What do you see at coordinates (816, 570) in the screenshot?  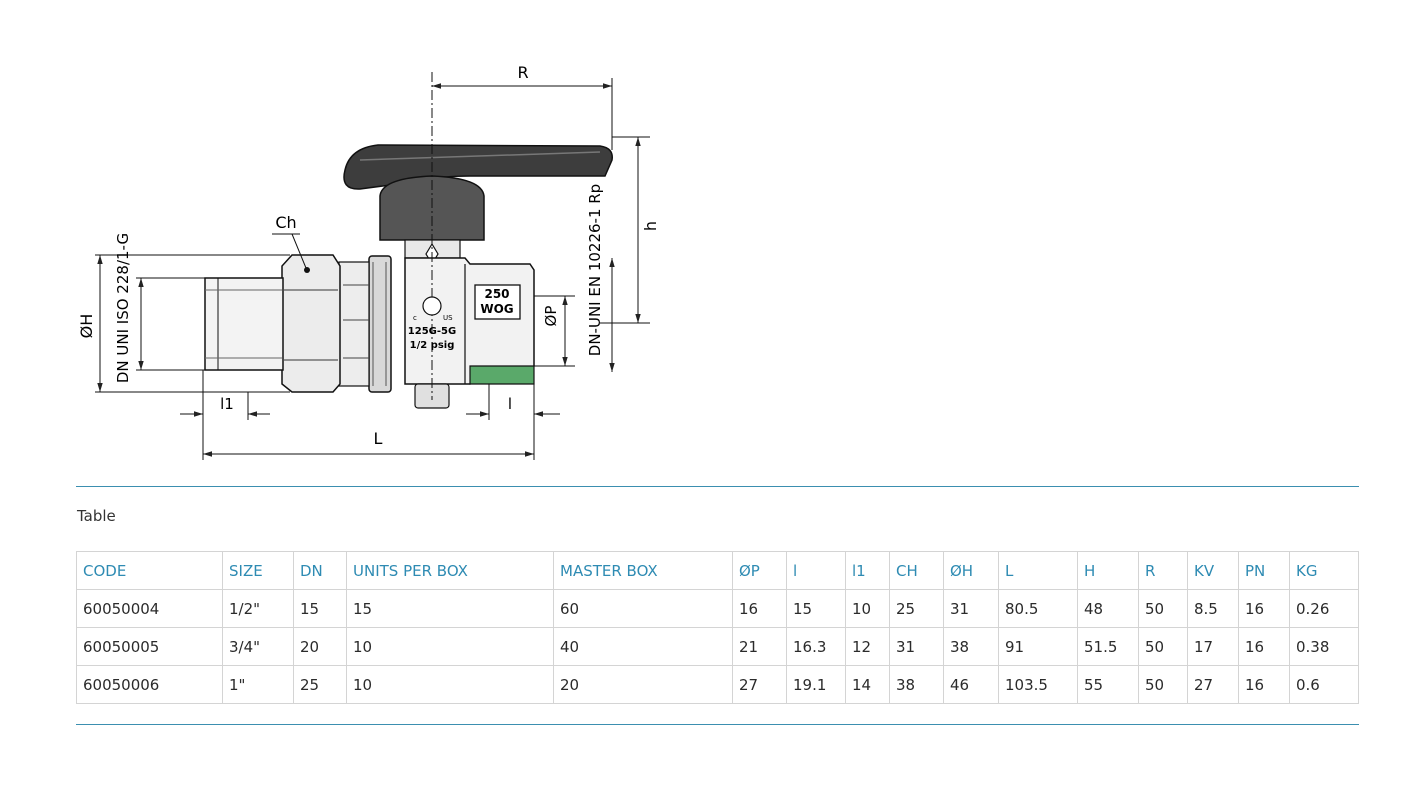 I see `column-header: l` at bounding box center [816, 570].